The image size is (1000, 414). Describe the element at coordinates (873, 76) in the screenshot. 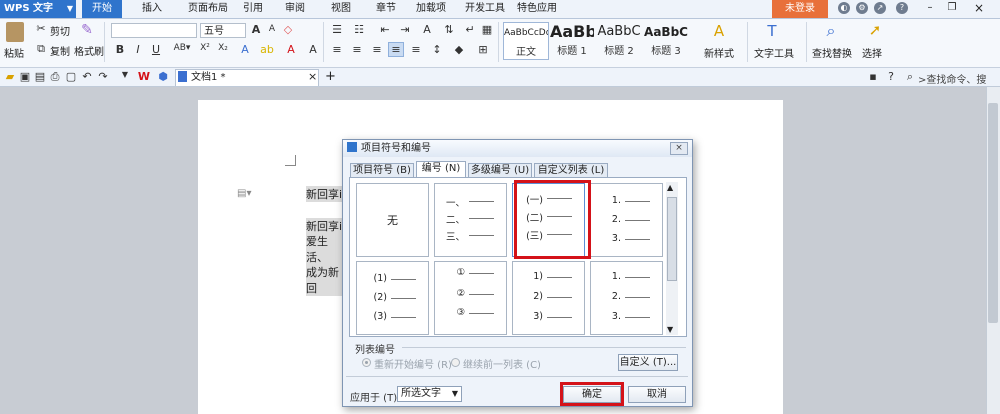

I see `feedback-icon: ▪` at that location.